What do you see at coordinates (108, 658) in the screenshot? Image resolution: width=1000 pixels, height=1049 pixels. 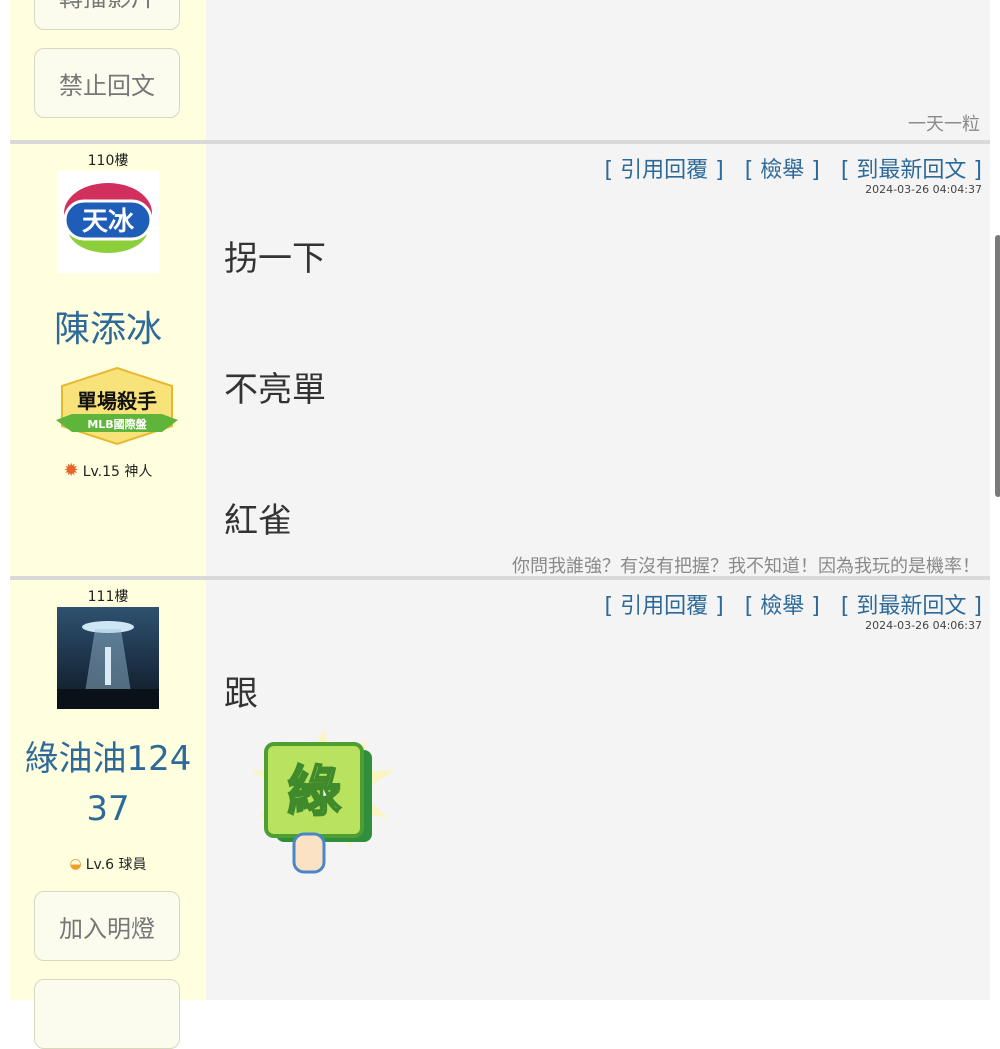 I see `avatar` at bounding box center [108, 658].